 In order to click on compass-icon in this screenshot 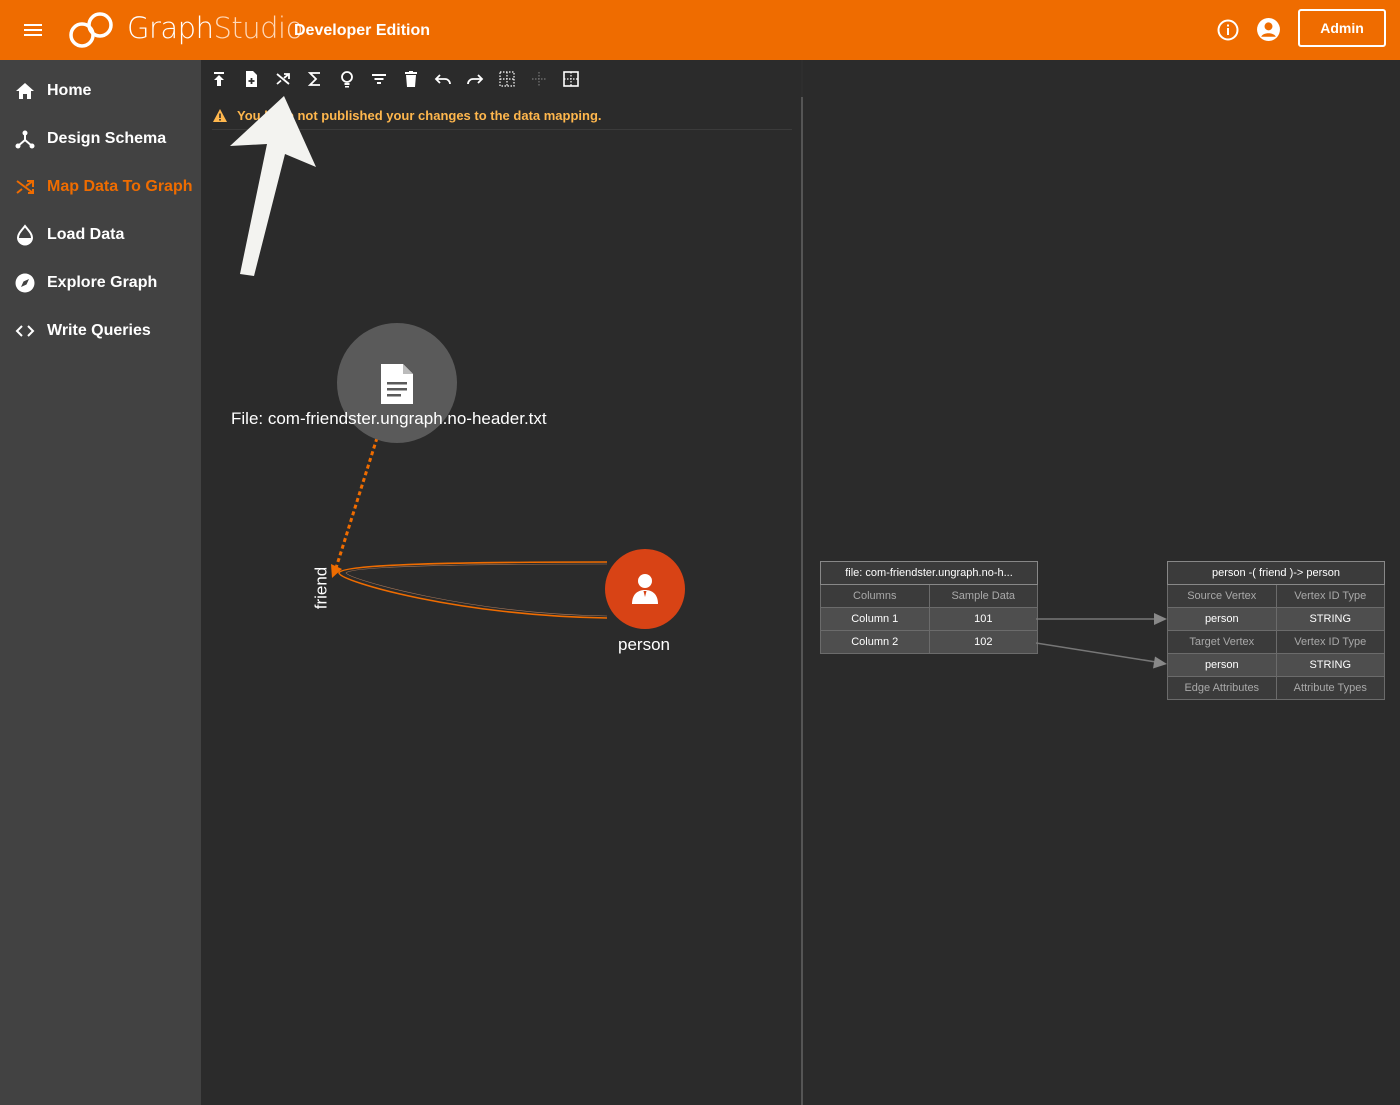, I will do `click(25, 283)`.